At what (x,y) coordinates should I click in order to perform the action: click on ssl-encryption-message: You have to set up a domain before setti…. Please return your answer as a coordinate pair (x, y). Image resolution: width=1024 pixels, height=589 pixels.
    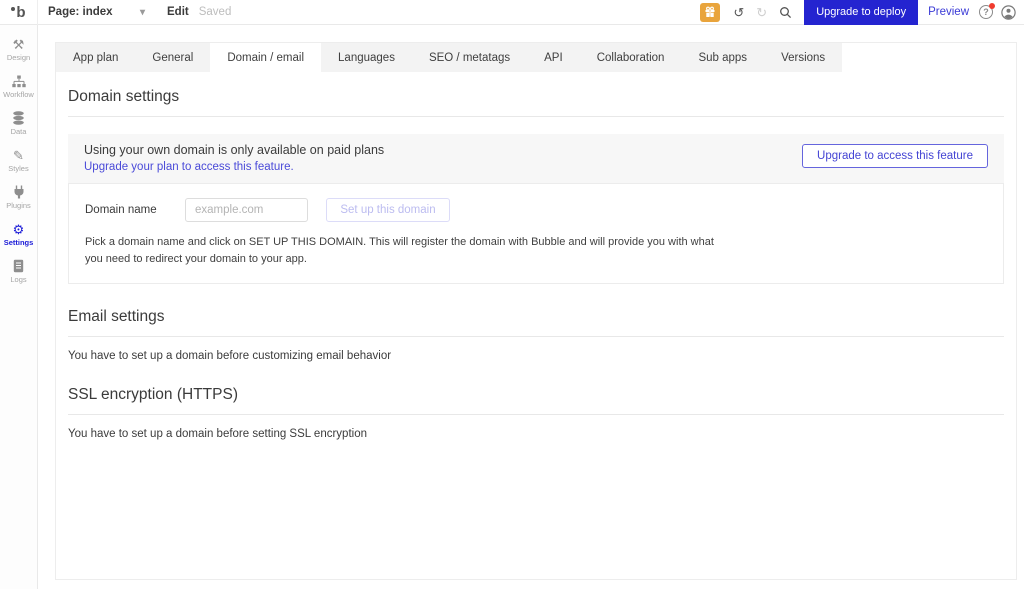
    Looking at the image, I should click on (217, 434).